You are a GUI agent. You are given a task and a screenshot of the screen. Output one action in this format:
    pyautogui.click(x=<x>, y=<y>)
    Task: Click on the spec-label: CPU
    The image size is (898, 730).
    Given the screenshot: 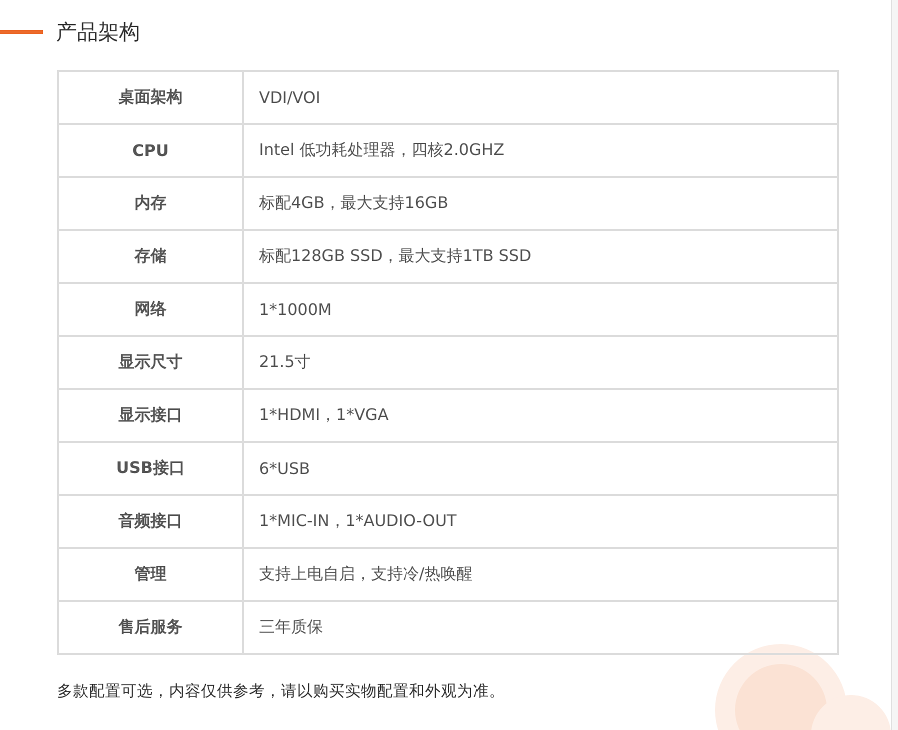 What is the action you would take?
    pyautogui.click(x=150, y=150)
    